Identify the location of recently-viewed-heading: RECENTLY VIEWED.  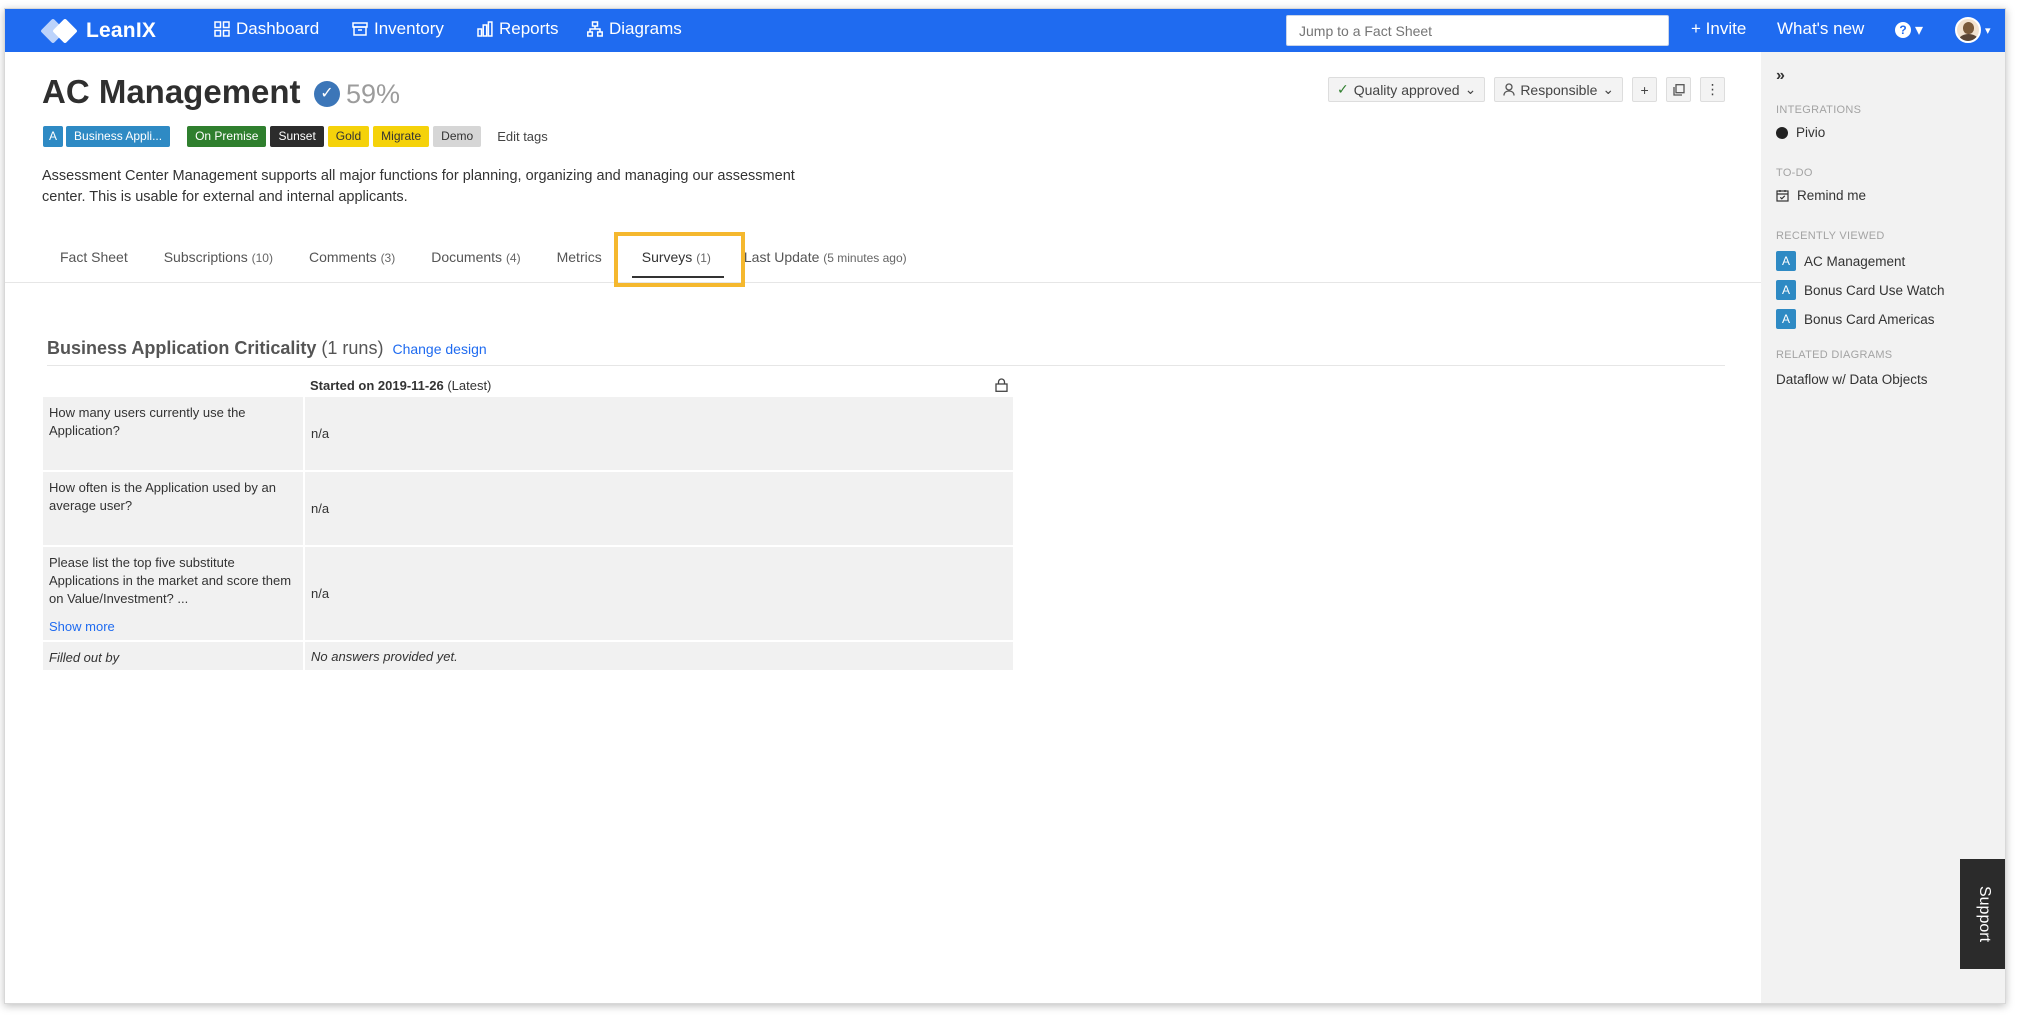
(1830, 236).